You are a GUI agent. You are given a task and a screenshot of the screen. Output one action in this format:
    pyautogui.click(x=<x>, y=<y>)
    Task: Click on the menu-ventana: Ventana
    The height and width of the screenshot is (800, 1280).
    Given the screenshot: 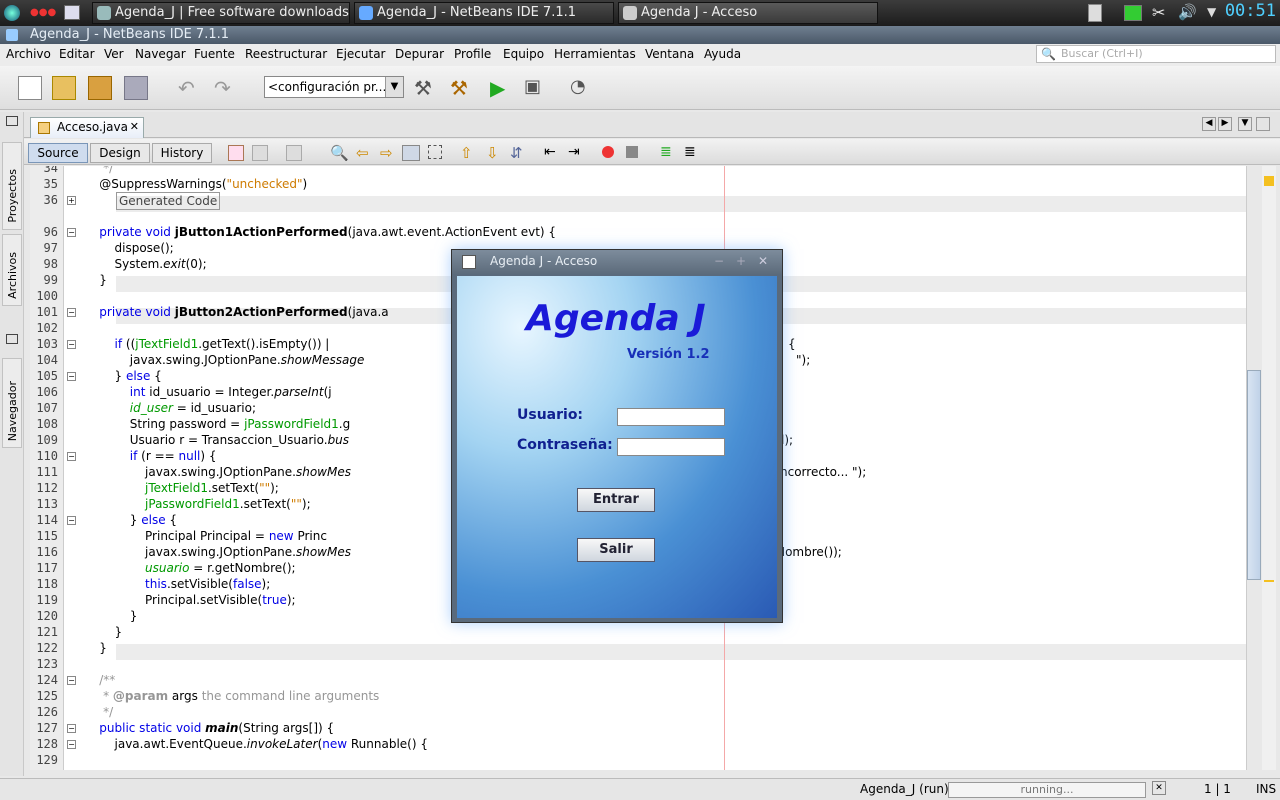 What is the action you would take?
    pyautogui.click(x=669, y=54)
    